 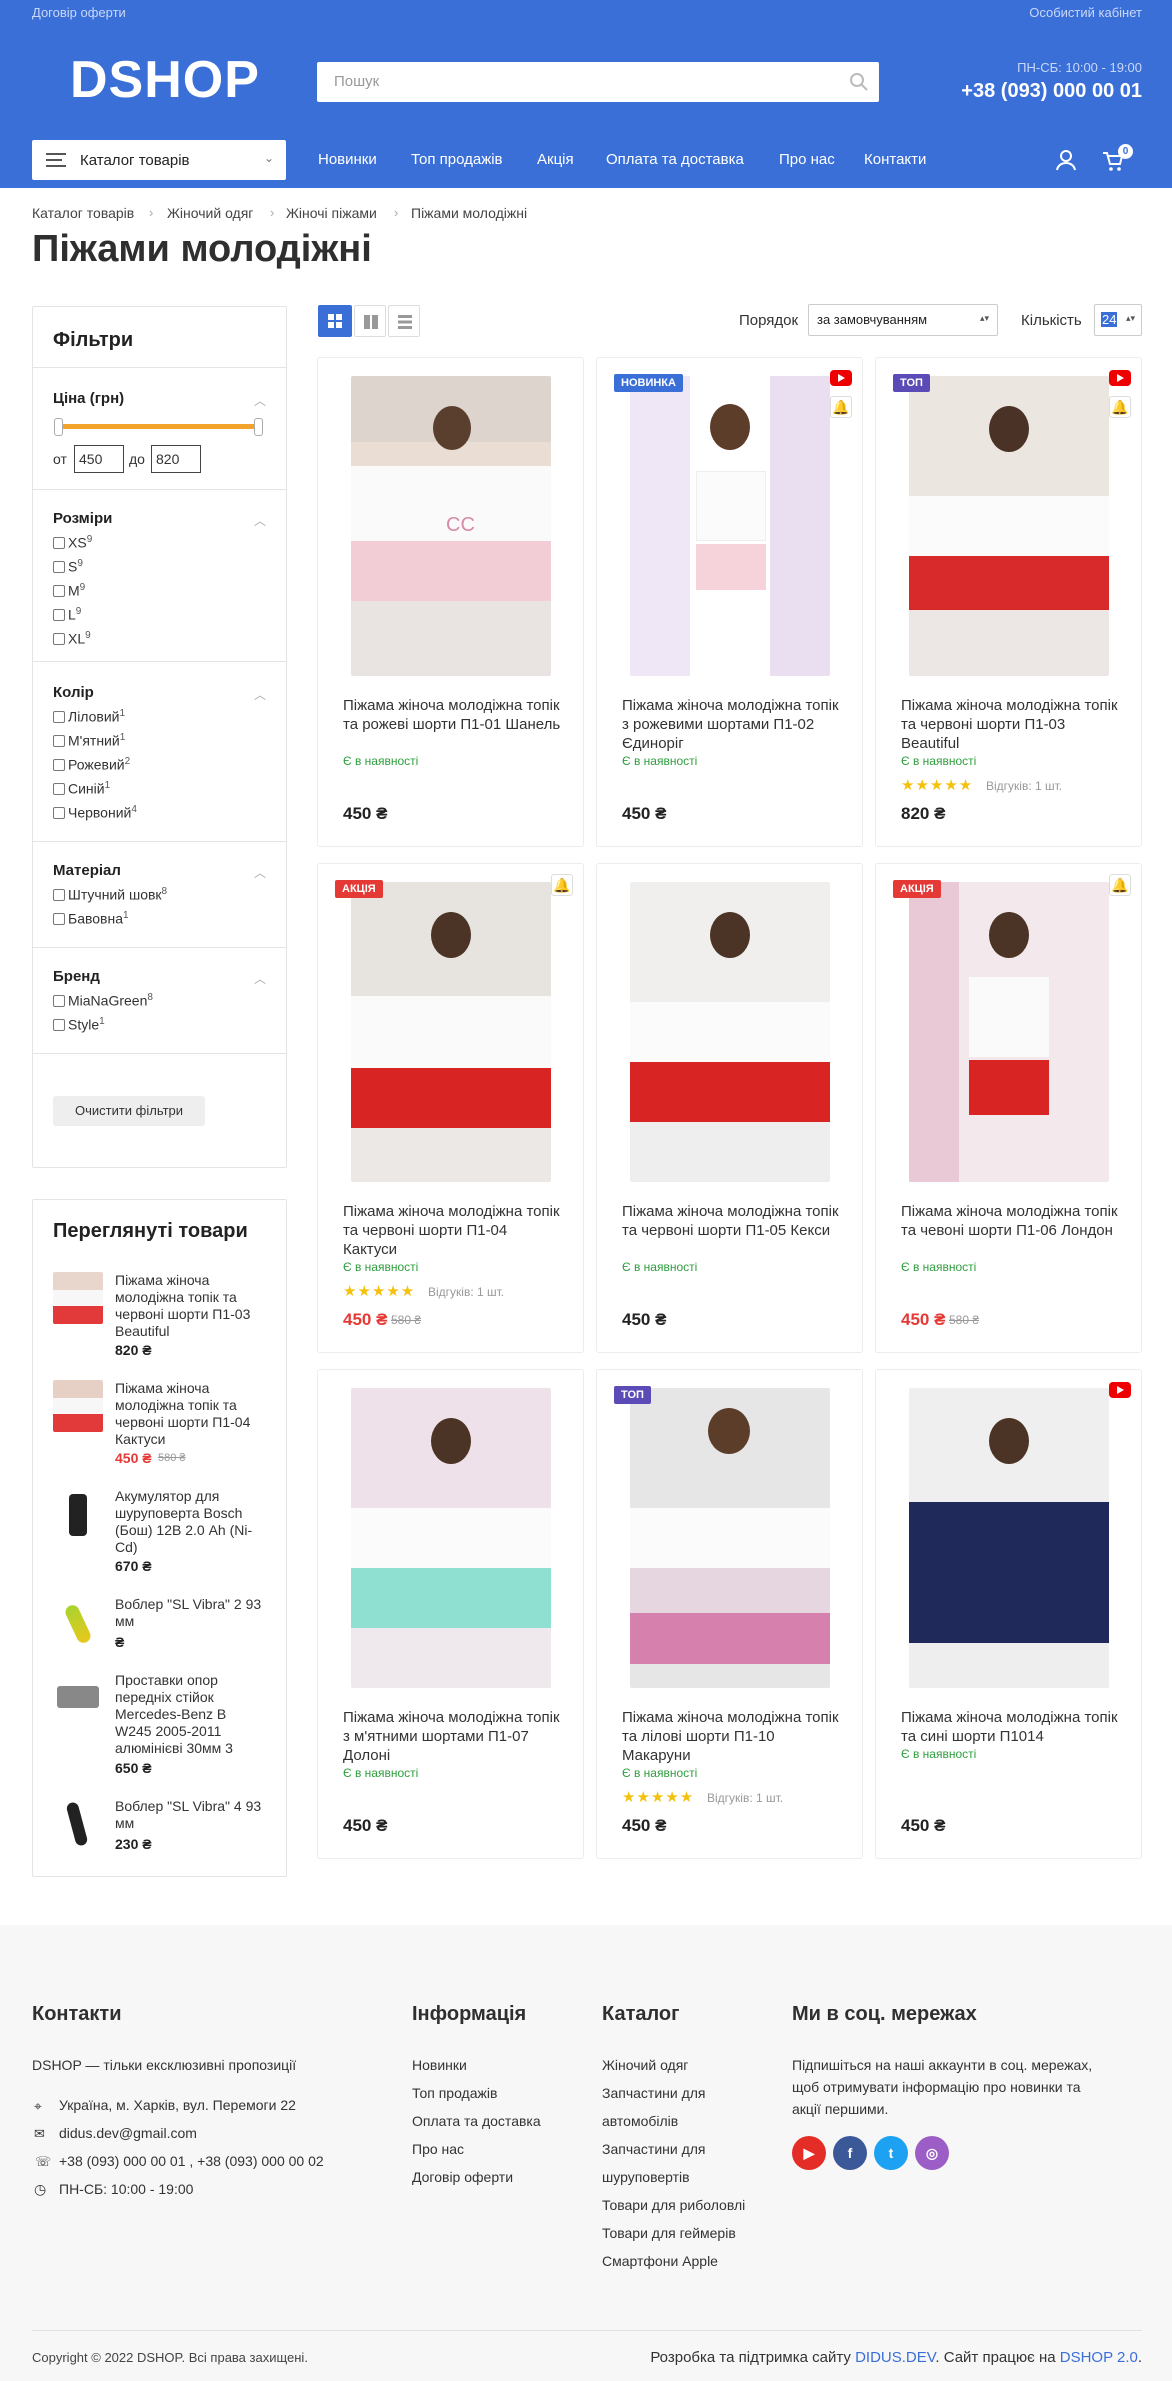 I want to click on catalog-button: Каталог товарів ⌄, so click(x=159, y=160).